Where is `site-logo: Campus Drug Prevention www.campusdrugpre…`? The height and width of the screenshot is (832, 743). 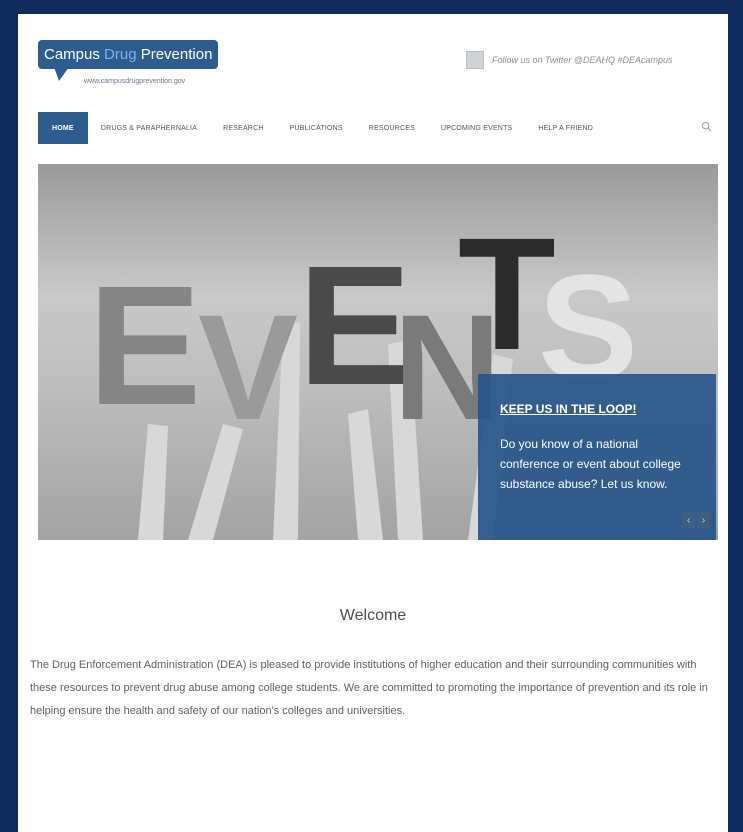
site-logo: Campus Drug Prevention www.campusdrugpre… is located at coordinates (128, 62).